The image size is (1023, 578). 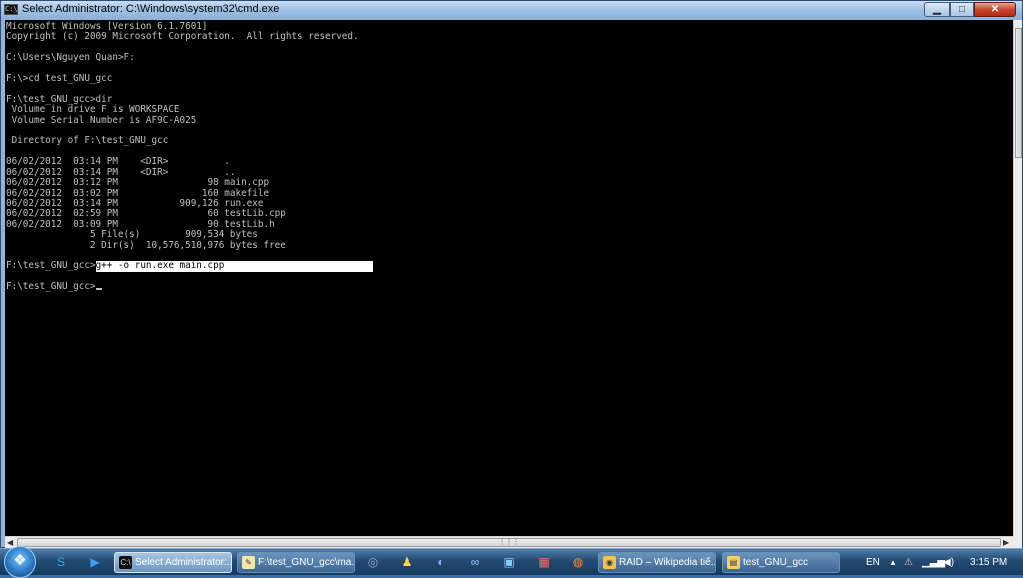 I want to click on console-line: C:\Users\Nguyen Quan>F:, so click(x=70, y=58).